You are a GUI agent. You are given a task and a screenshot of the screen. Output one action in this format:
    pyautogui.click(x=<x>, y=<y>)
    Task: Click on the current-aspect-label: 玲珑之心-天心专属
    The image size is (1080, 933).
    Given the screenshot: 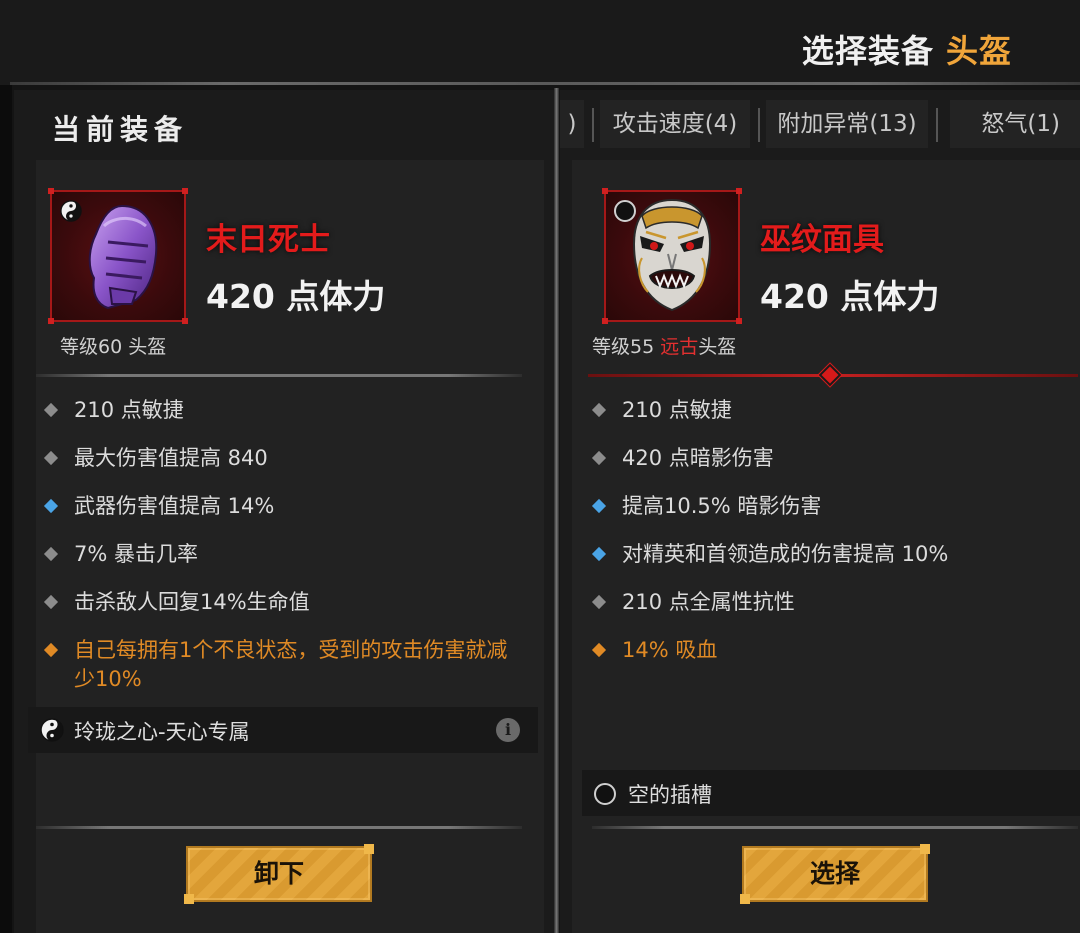 What is the action you would take?
    pyautogui.click(x=162, y=732)
    